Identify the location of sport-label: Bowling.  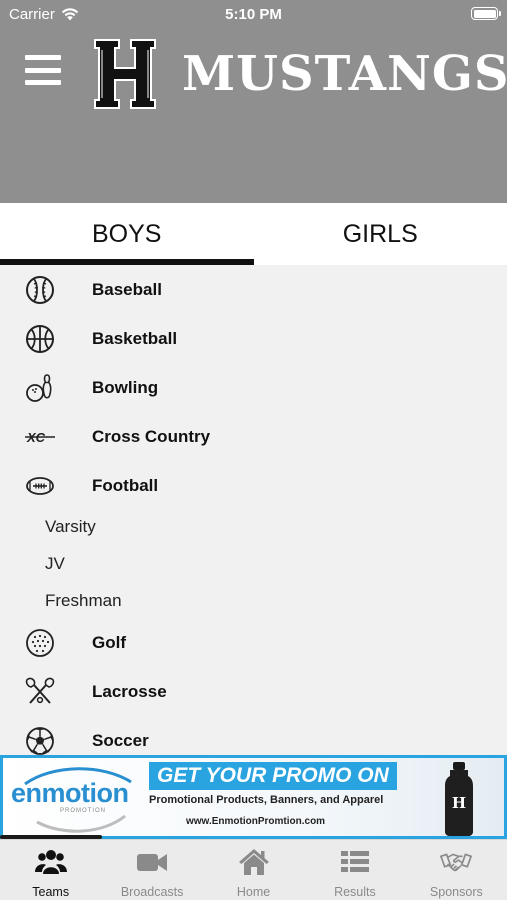
(125, 387).